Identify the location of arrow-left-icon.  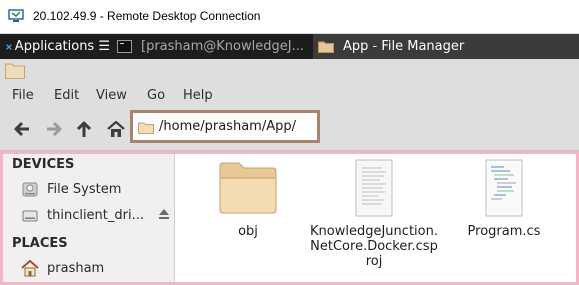
(21, 129).